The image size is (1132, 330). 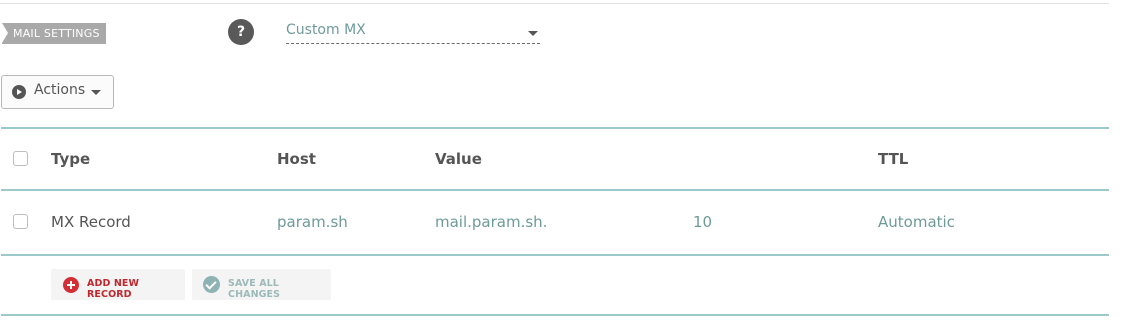 I want to click on record-ttl: Automatic, so click(x=916, y=222).